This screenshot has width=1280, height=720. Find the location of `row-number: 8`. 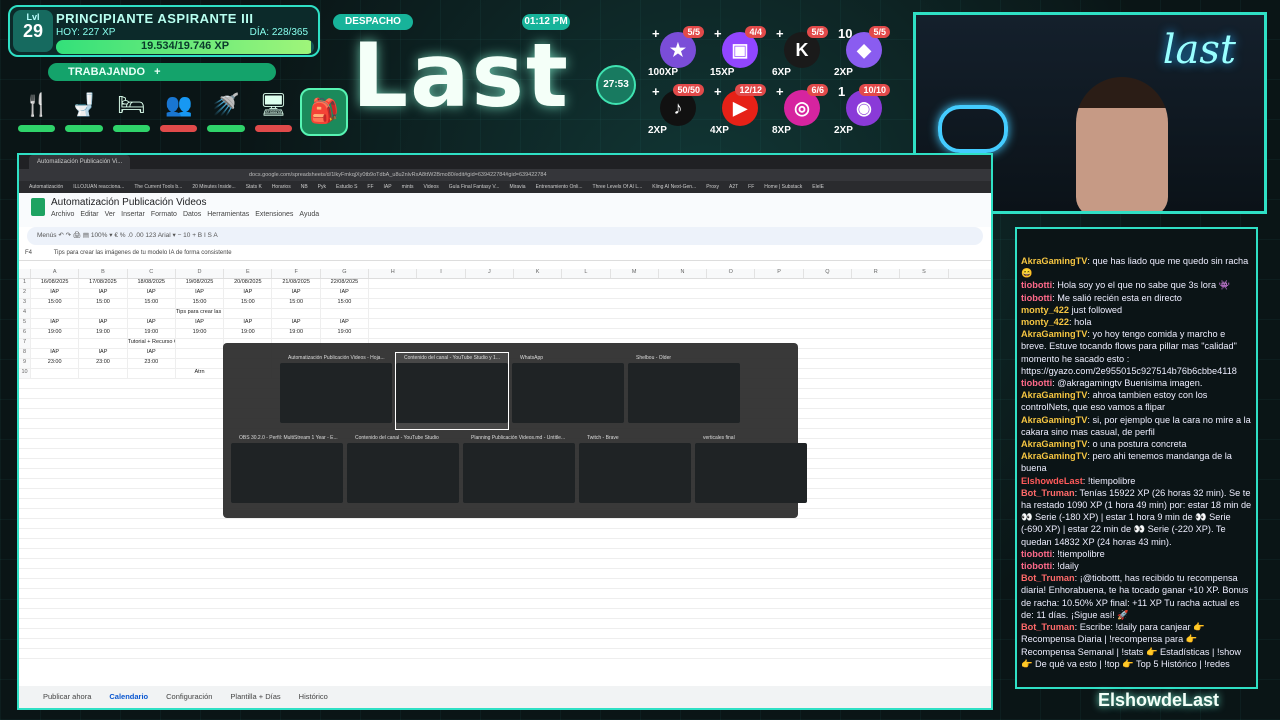

row-number: 8 is located at coordinates (25, 353).